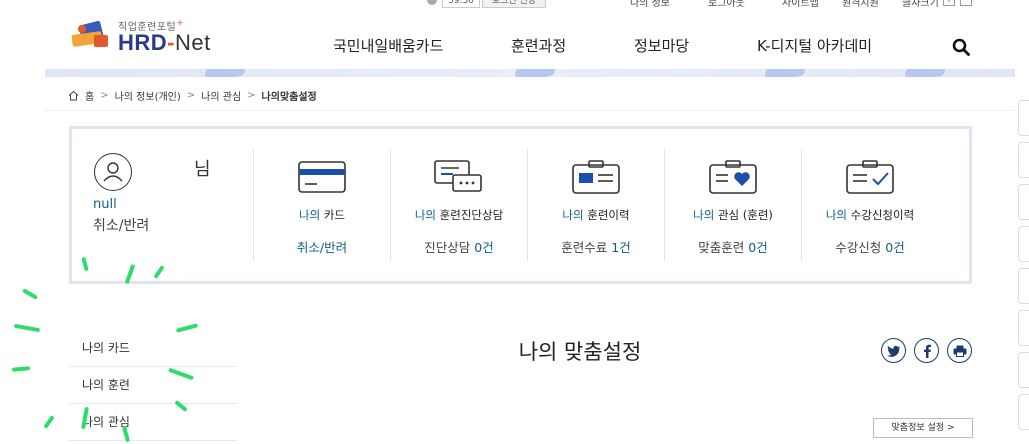  I want to click on home-icon, so click(73, 95).